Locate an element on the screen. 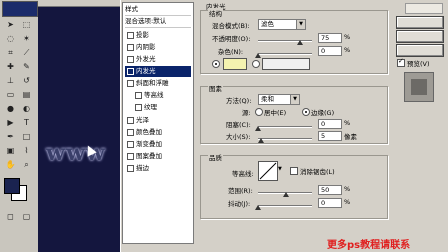 This screenshot has height=252, width=448. blending-options-label: 混合选项:默认 is located at coordinates (146, 21).